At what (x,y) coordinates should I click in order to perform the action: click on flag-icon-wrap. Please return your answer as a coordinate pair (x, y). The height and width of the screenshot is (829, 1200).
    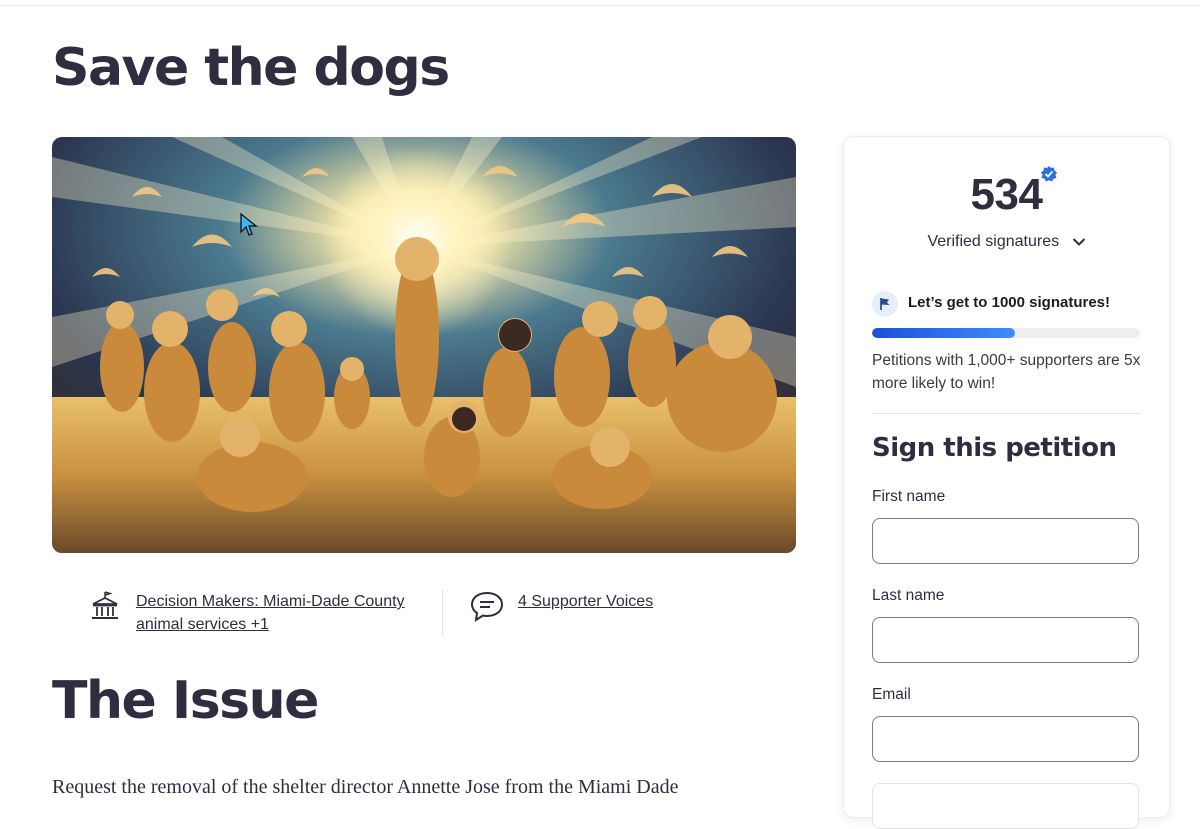
    Looking at the image, I should click on (885, 304).